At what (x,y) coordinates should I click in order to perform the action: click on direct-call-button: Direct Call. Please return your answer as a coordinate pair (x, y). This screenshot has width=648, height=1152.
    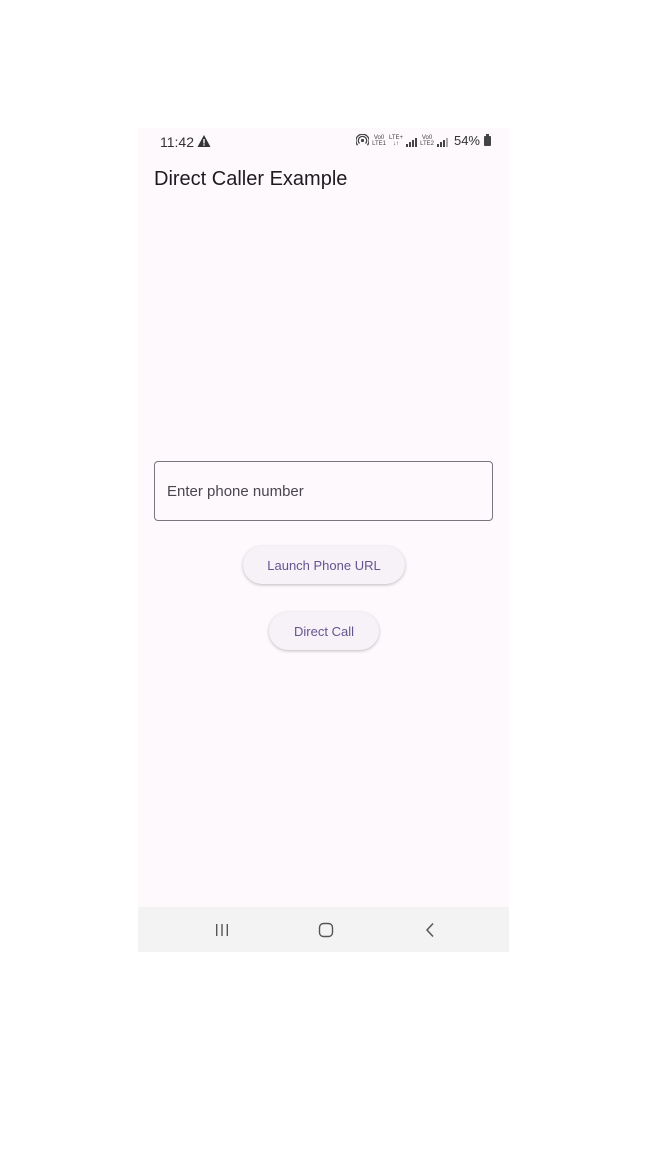
    Looking at the image, I should click on (324, 631).